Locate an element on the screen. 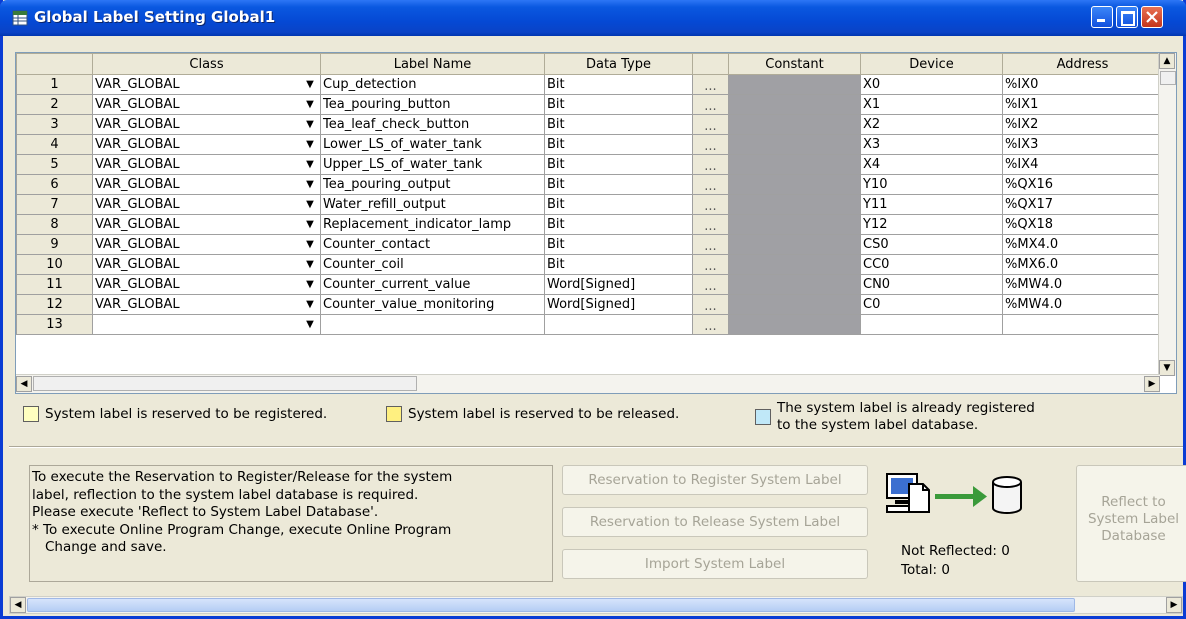 The width and height of the screenshot is (1186, 619). address-cell: %IX0 is located at coordinates (1082, 84).